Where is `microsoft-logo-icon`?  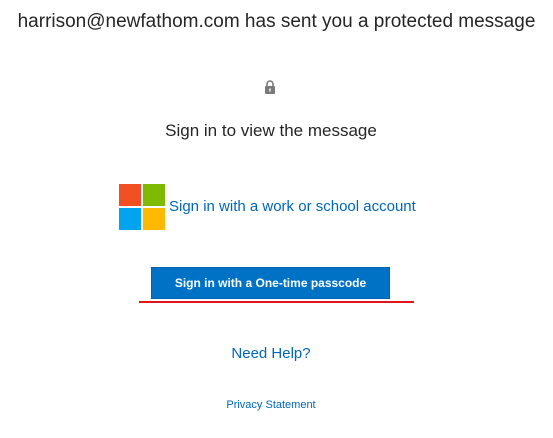 microsoft-logo-icon is located at coordinates (142, 206).